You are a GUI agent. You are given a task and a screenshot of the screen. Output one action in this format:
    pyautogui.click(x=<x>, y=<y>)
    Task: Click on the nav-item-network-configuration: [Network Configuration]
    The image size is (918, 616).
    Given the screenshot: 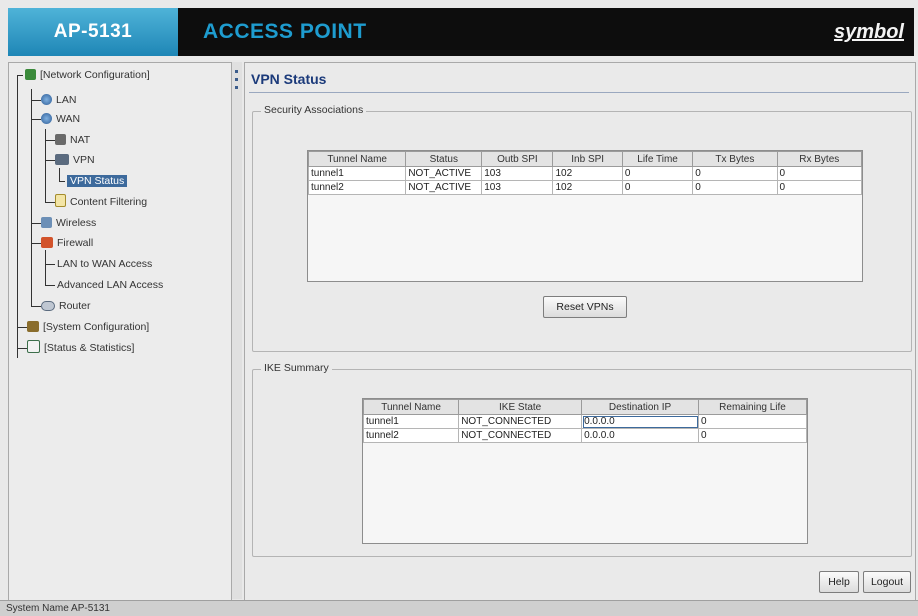 What is the action you would take?
    pyautogui.click(x=87, y=75)
    